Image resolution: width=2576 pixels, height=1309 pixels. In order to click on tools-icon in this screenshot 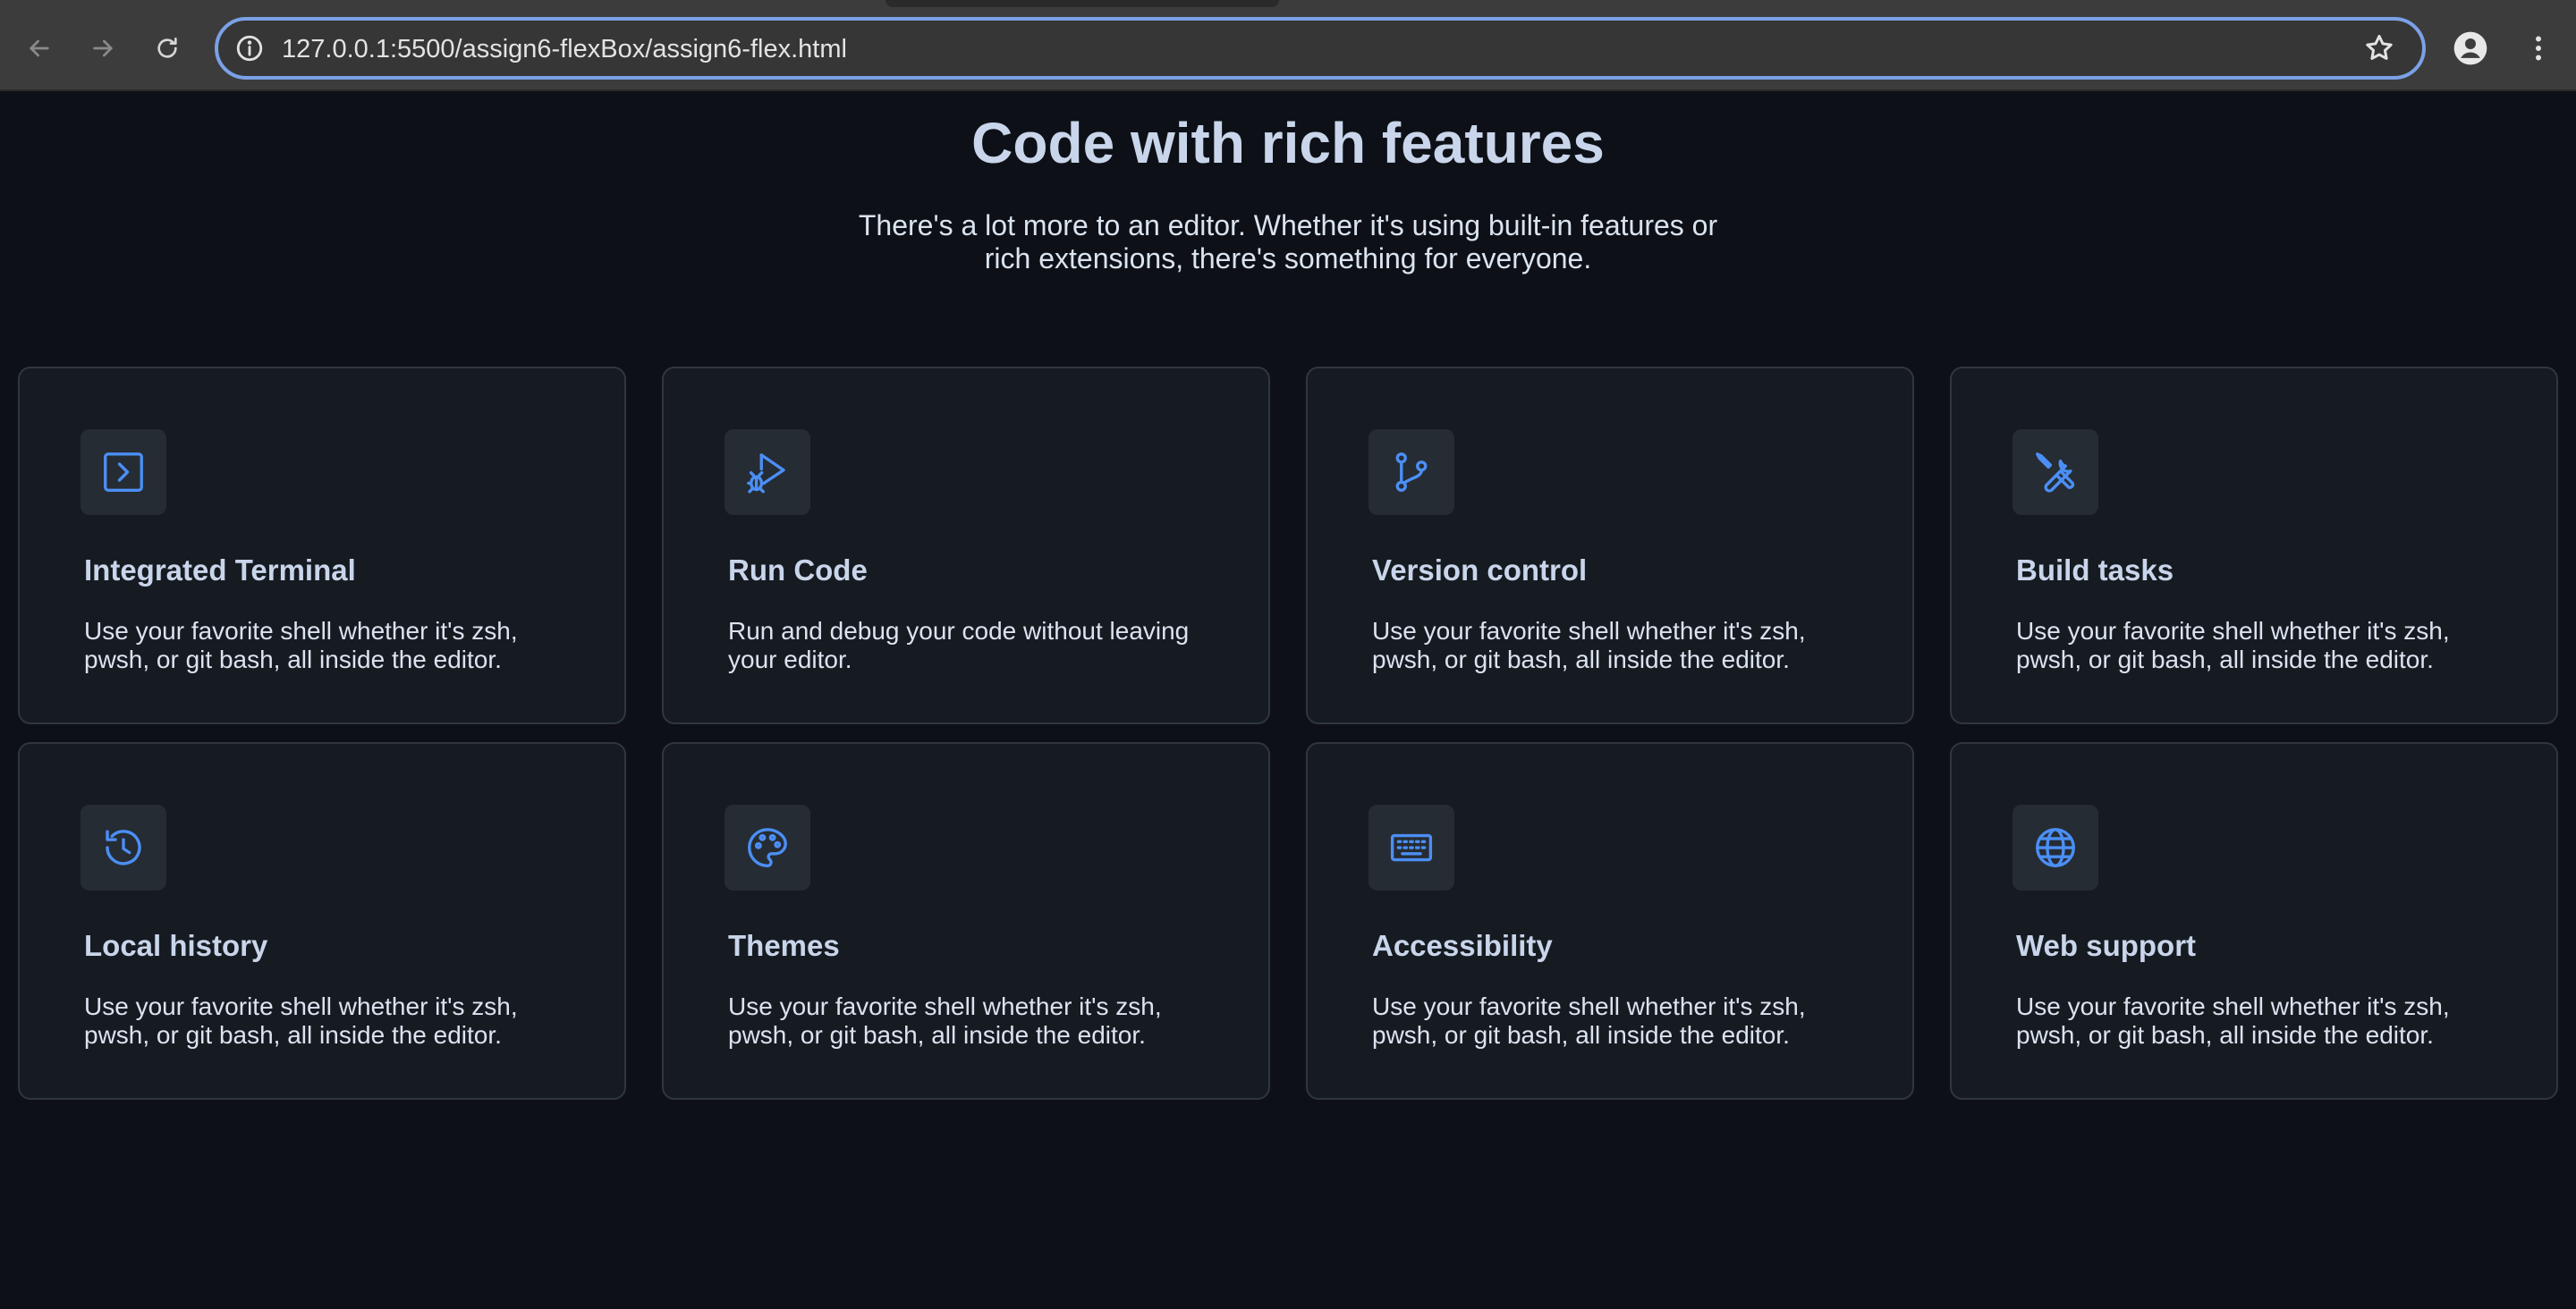, I will do `click(2055, 472)`.